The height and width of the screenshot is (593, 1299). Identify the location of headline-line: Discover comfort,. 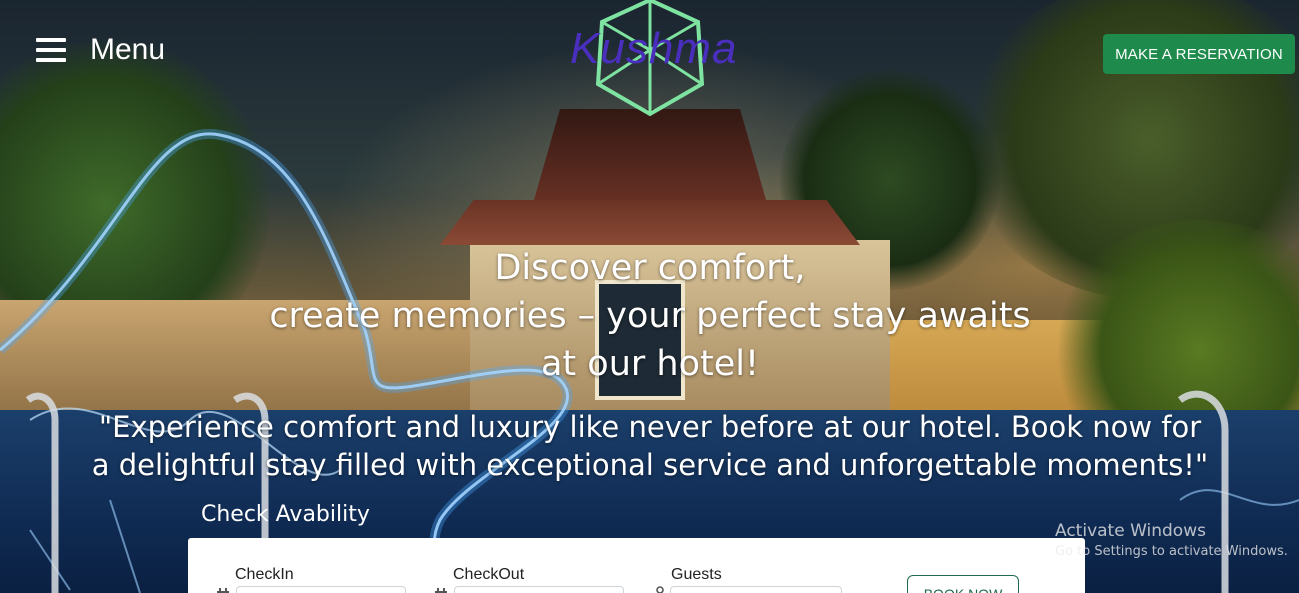
(650, 268).